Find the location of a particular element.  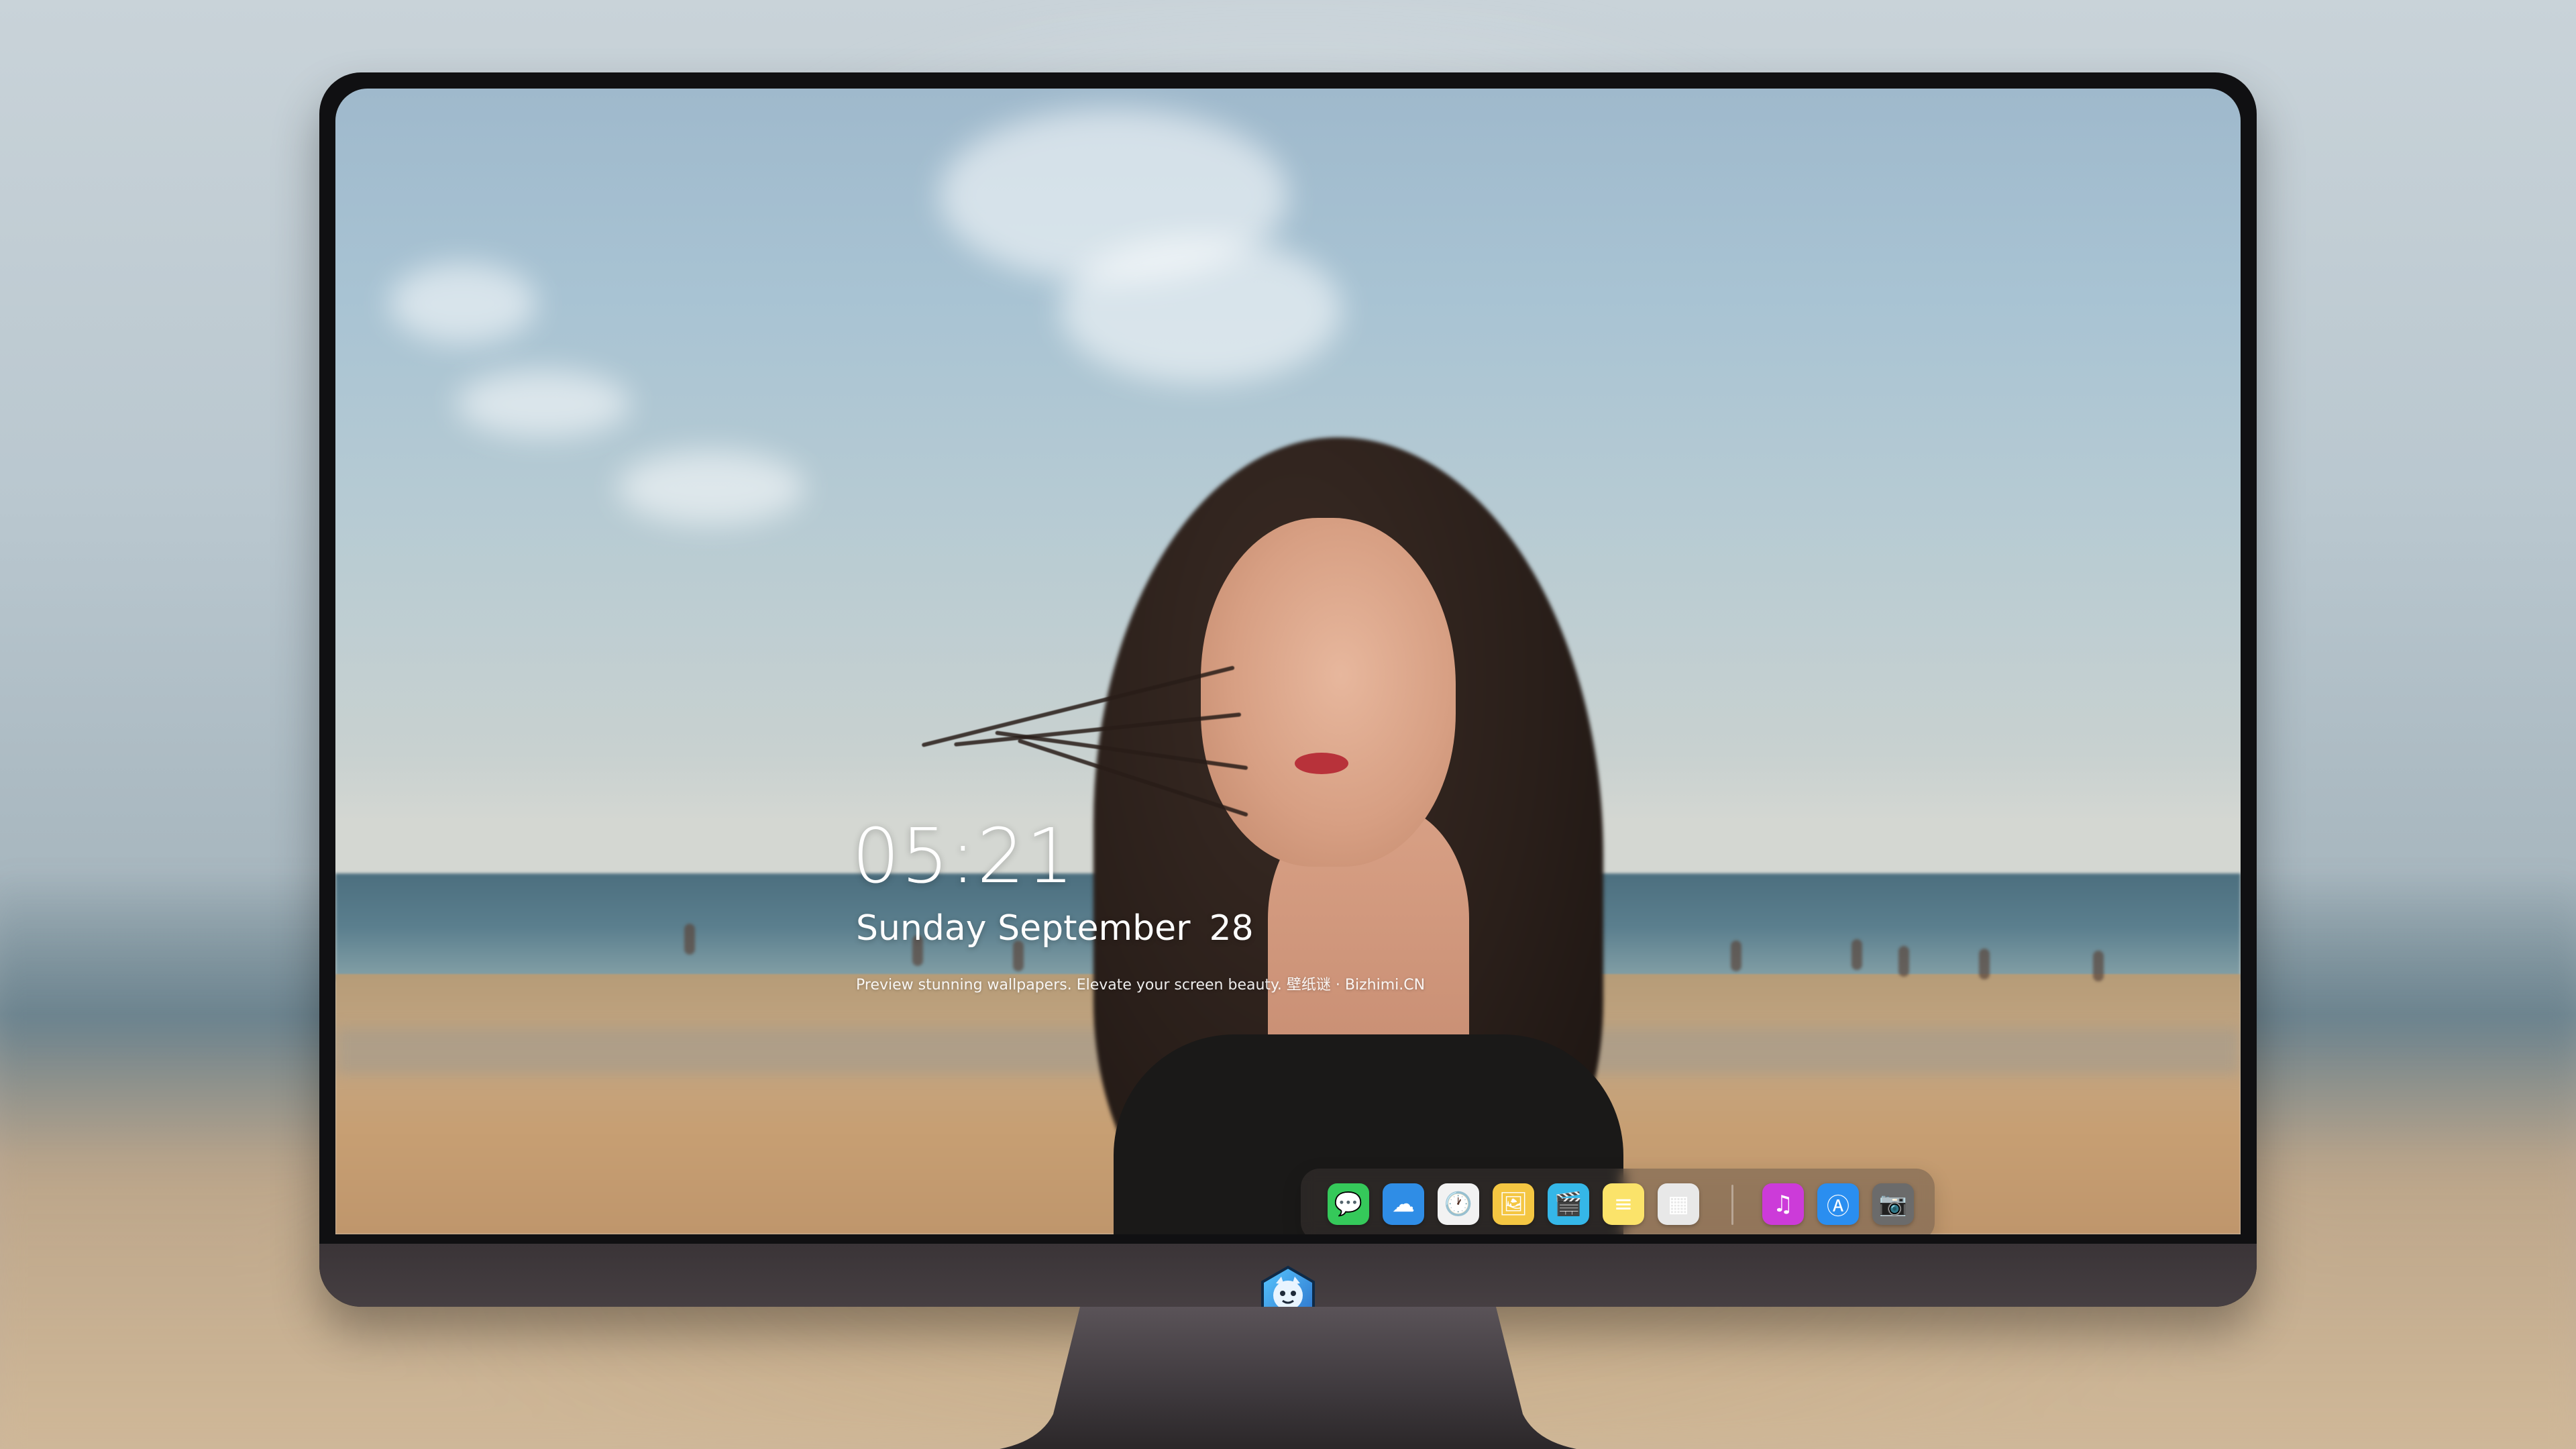

preview-icon: 🖼 is located at coordinates (1513, 1204).